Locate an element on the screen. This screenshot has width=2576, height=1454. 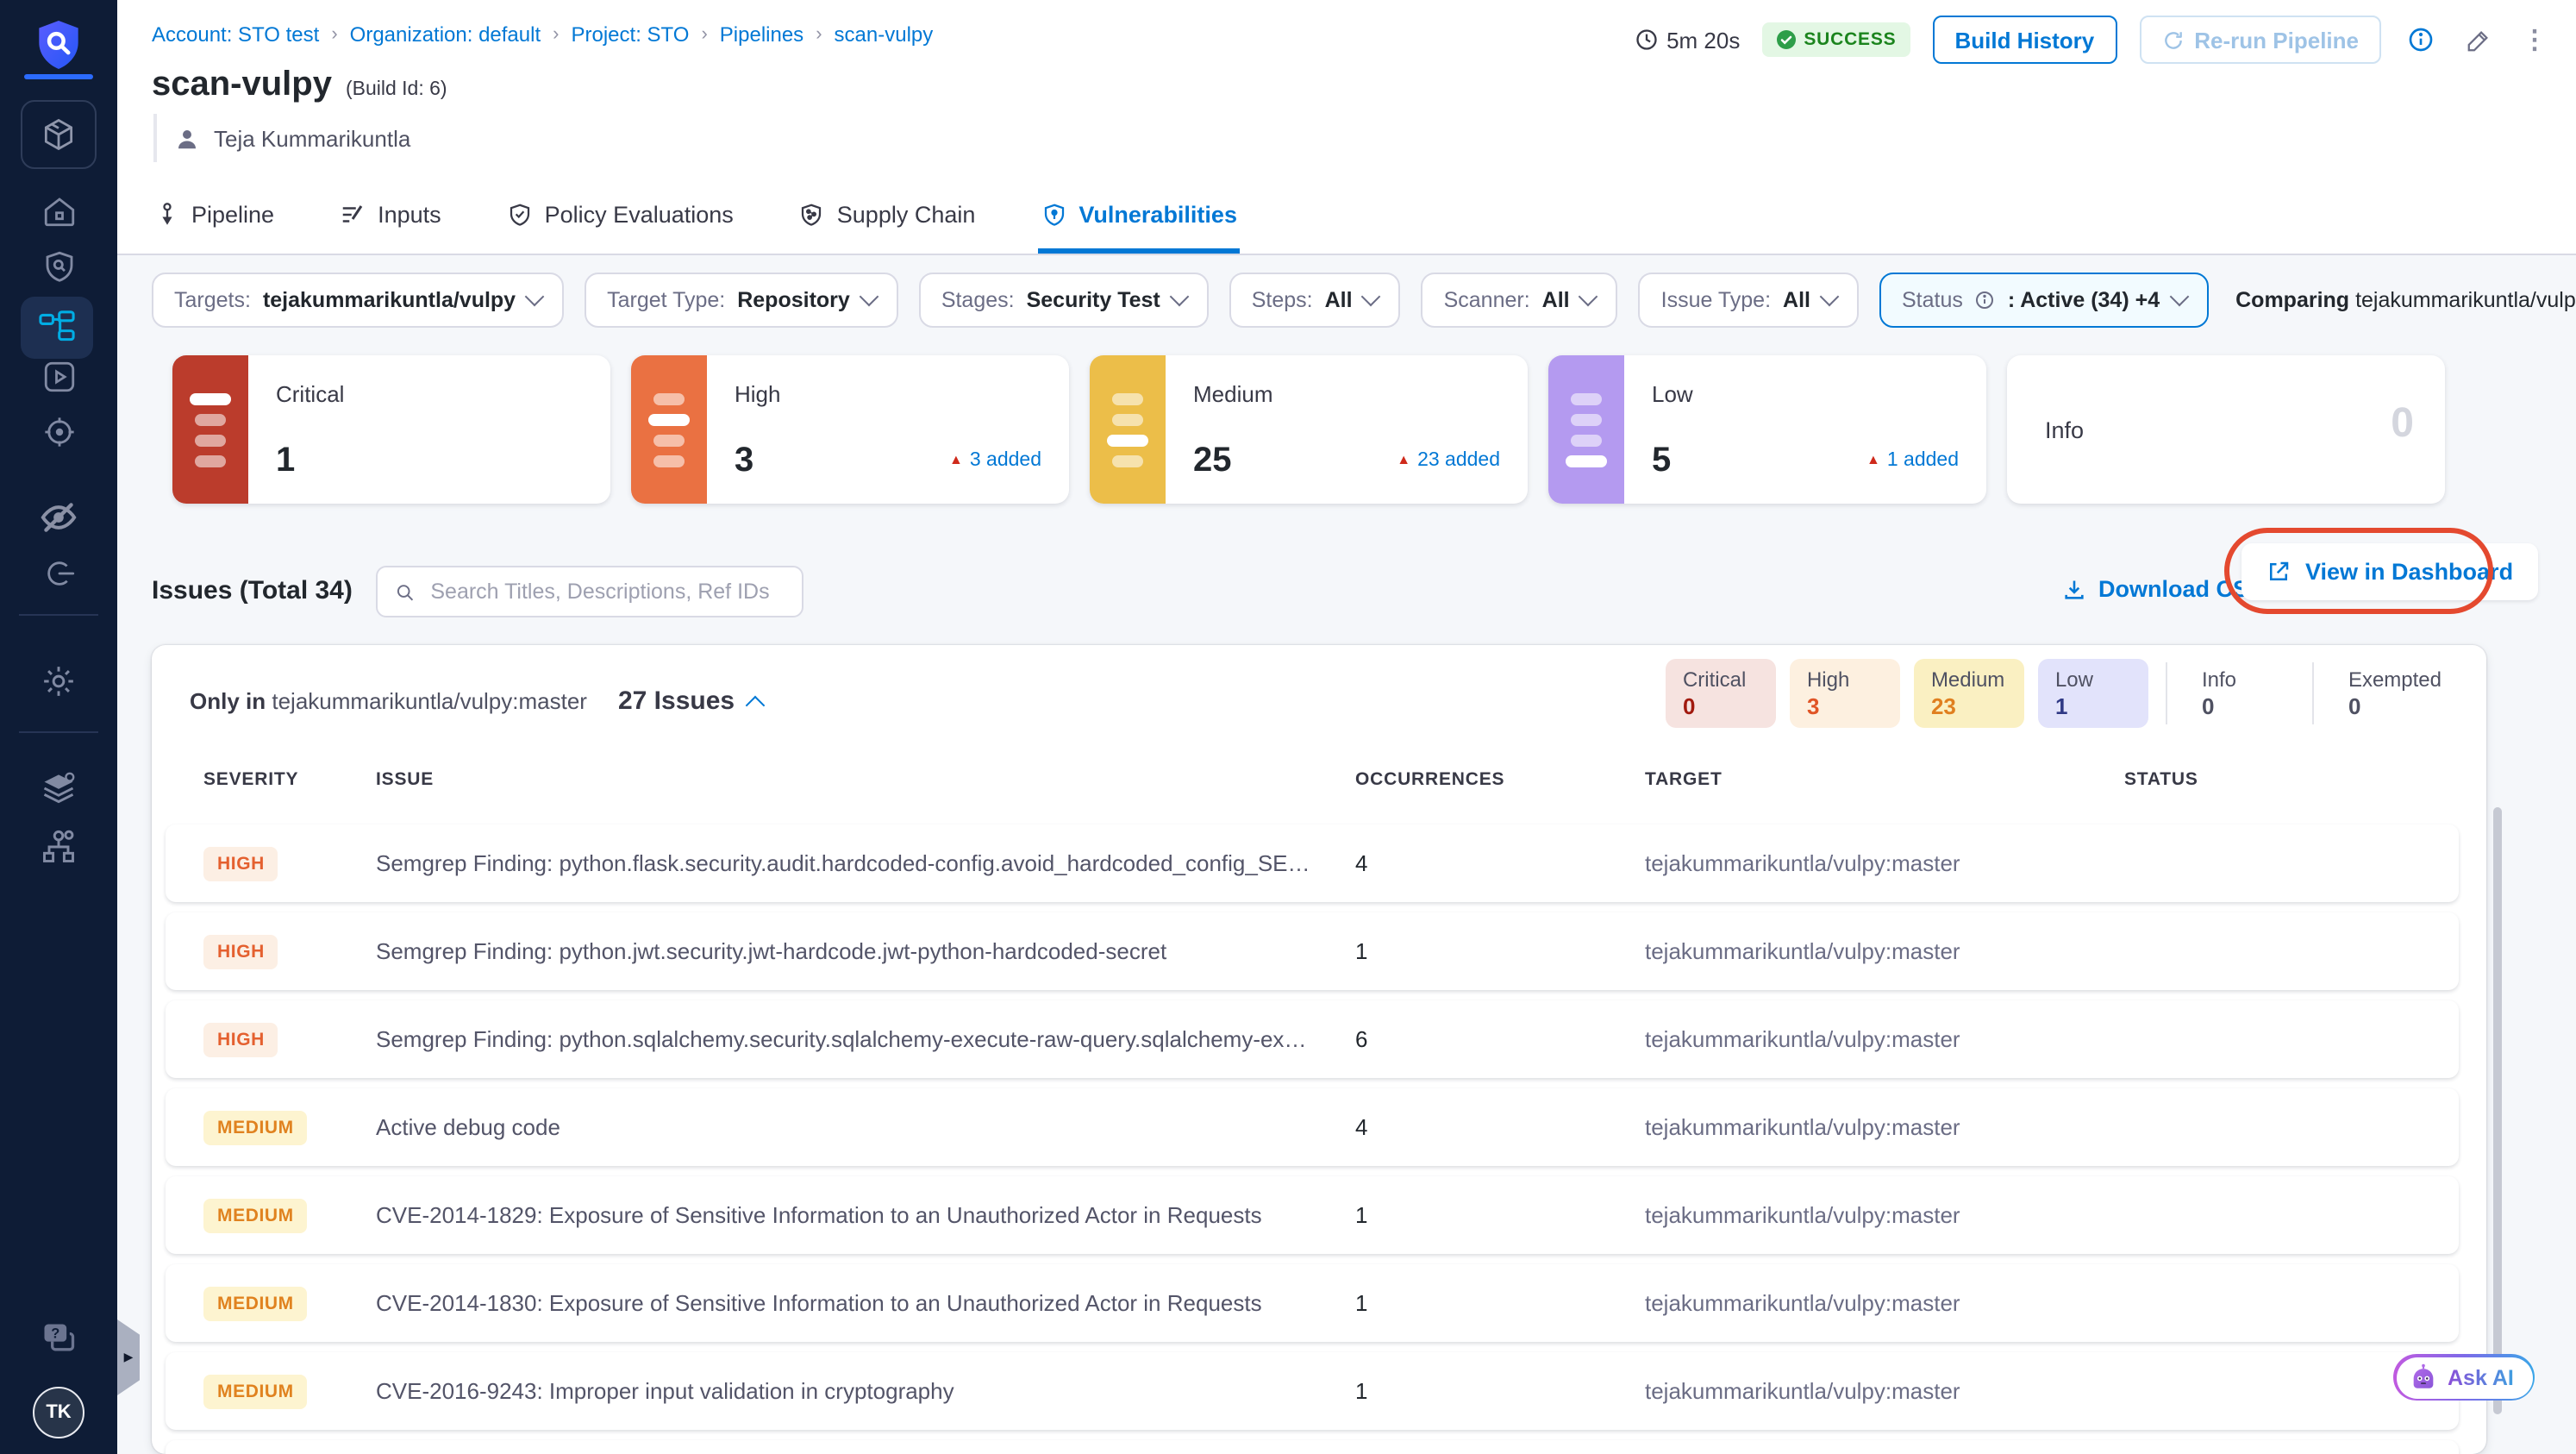
sidebar-item-scans is located at coordinates (59, 266).